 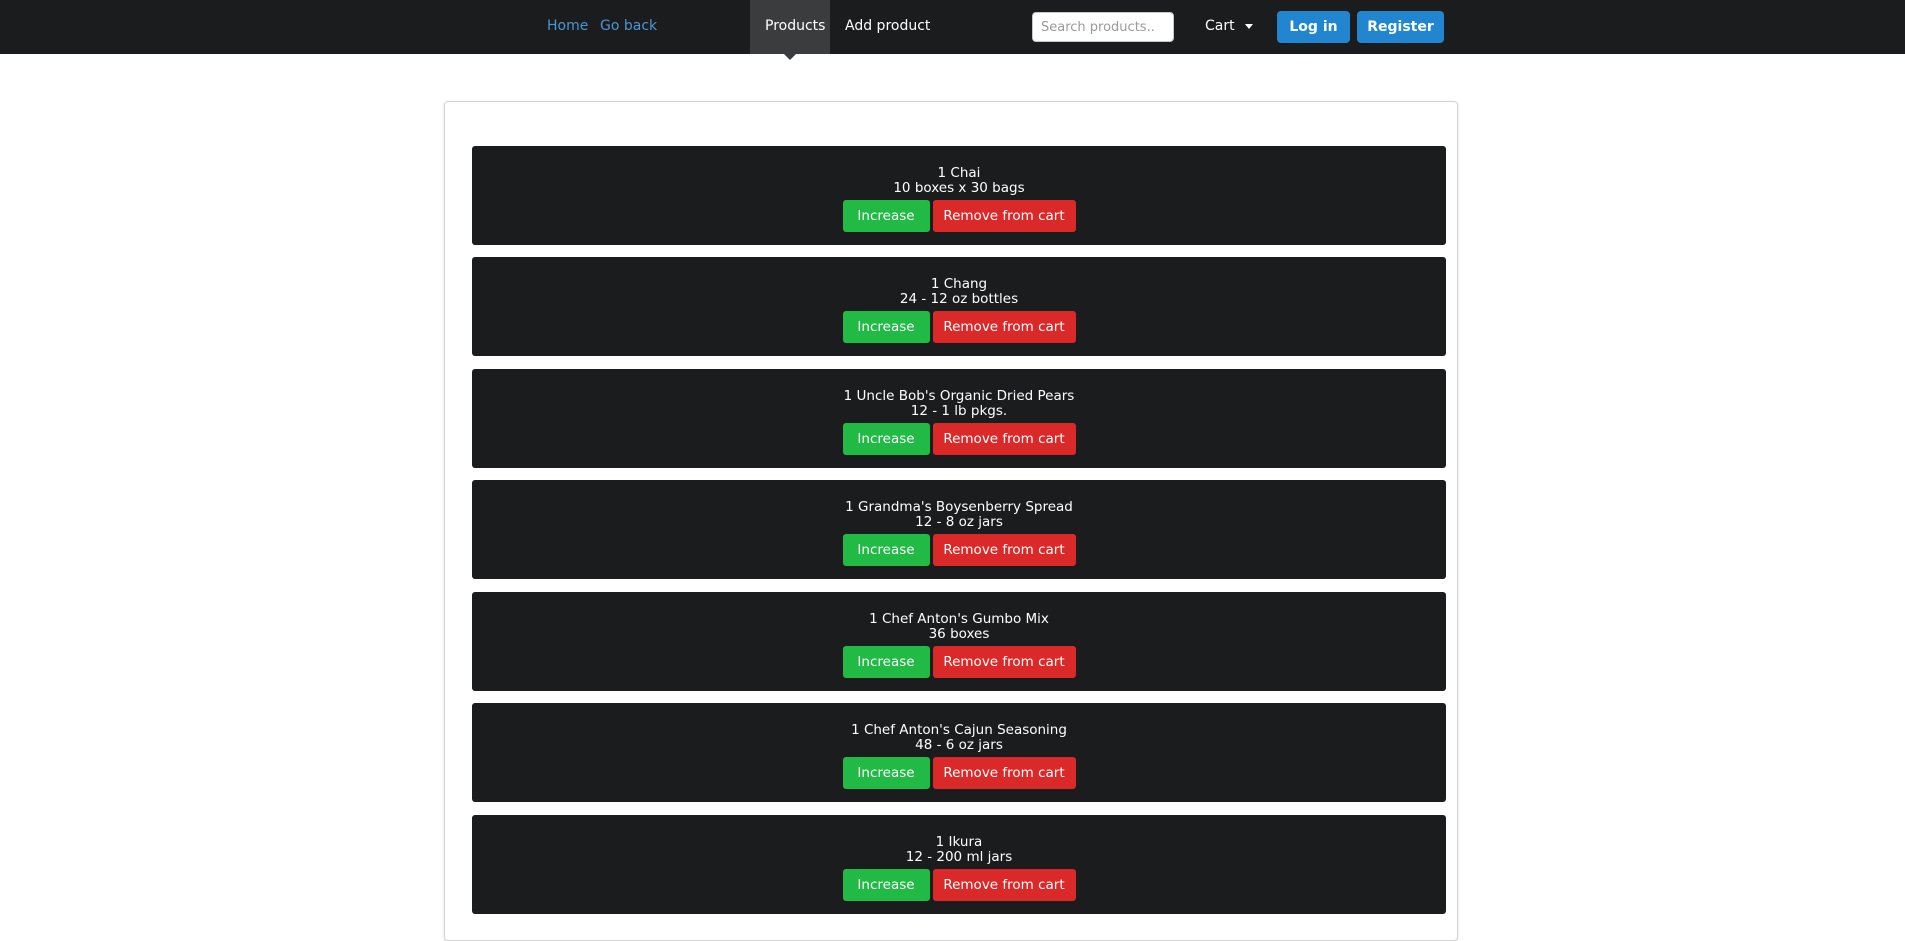 I want to click on cart-dropdown: Cart, so click(x=1229, y=27).